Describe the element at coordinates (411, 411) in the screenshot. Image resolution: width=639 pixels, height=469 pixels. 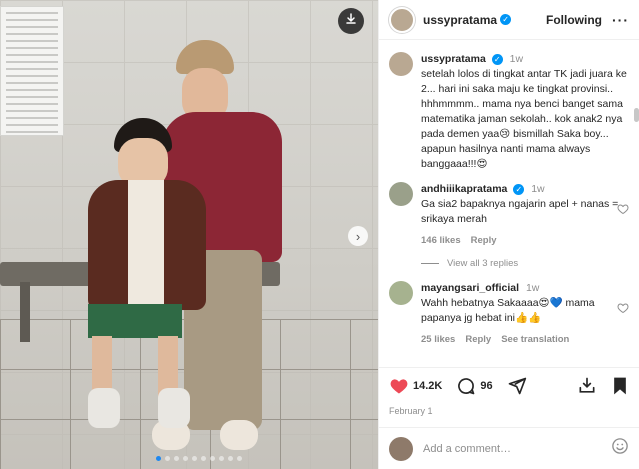
I see `post-date: February 1` at that location.